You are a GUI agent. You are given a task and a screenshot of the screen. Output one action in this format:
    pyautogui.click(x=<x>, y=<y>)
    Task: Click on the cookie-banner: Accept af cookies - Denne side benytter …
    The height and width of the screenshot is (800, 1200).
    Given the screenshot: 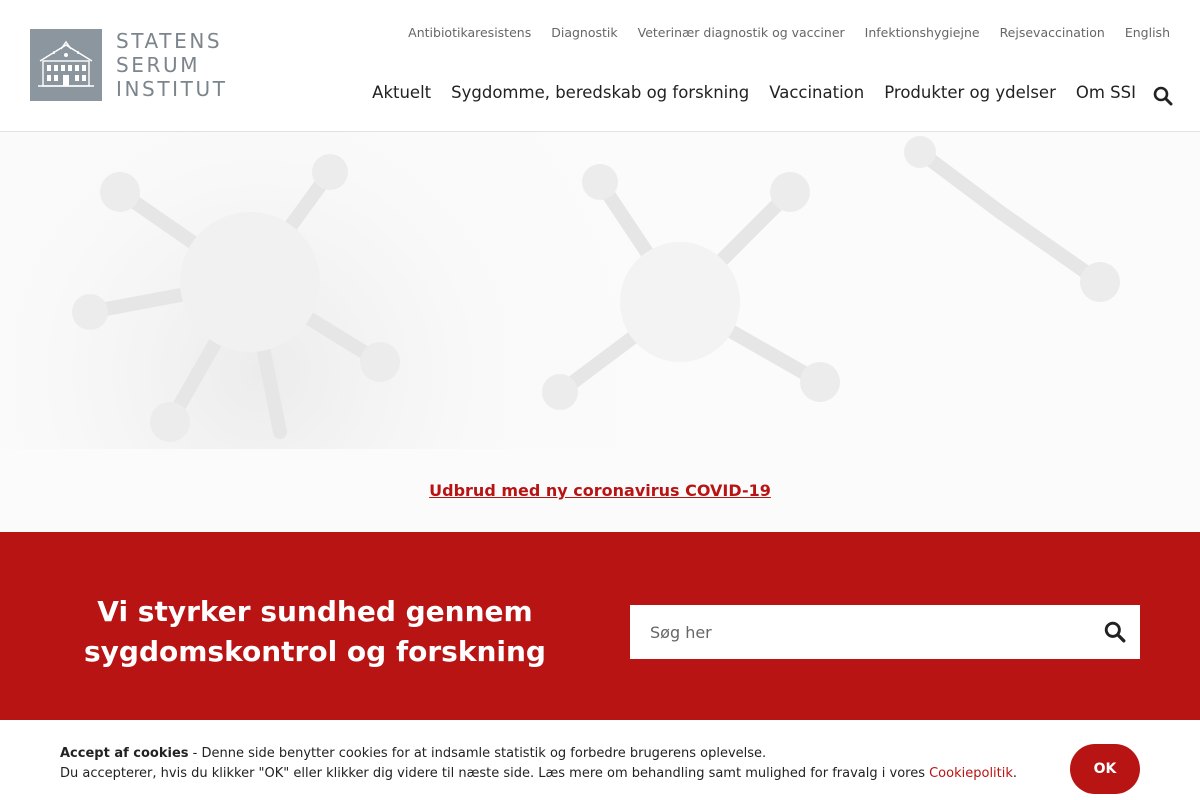 What is the action you would take?
    pyautogui.click(x=600, y=760)
    